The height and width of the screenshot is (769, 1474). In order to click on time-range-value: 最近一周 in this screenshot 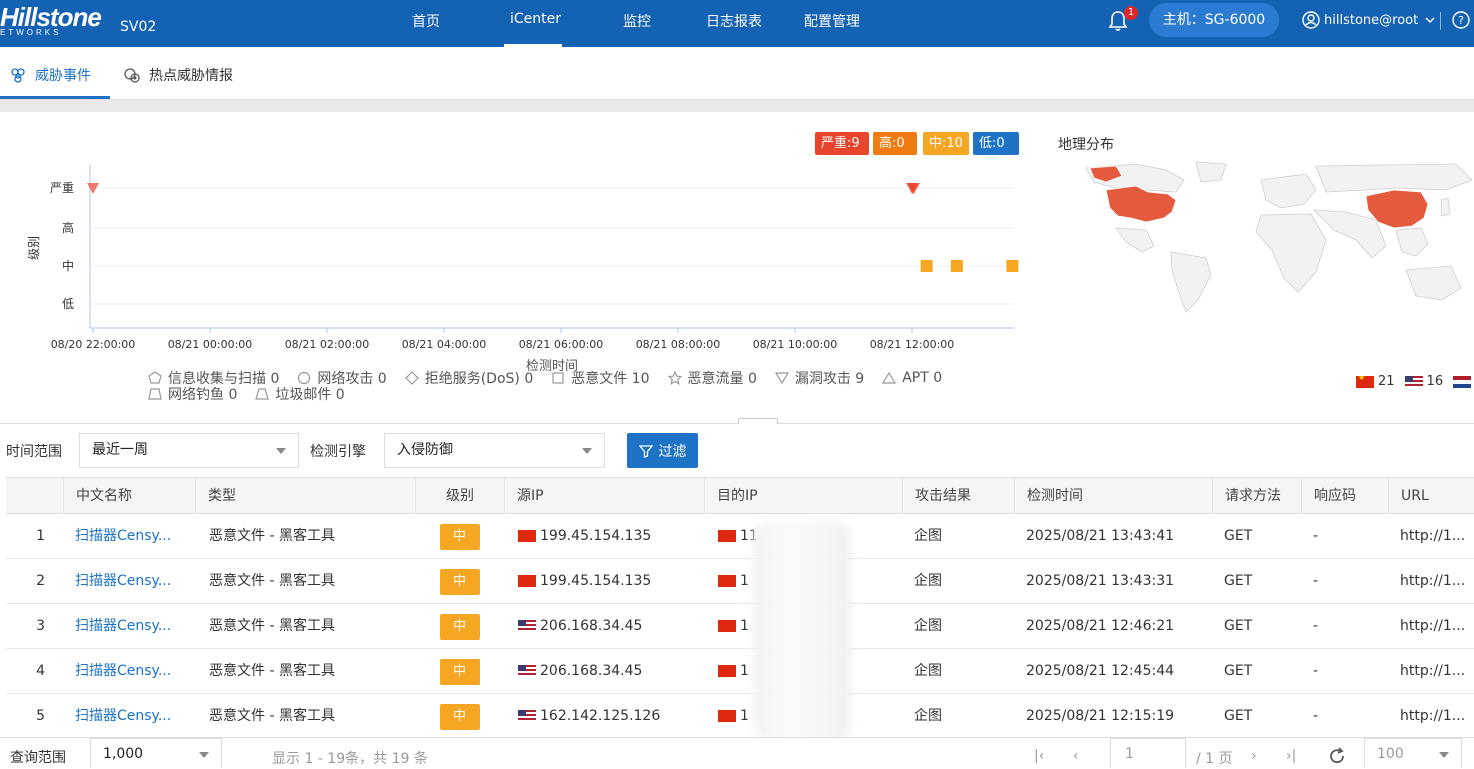, I will do `click(120, 450)`.